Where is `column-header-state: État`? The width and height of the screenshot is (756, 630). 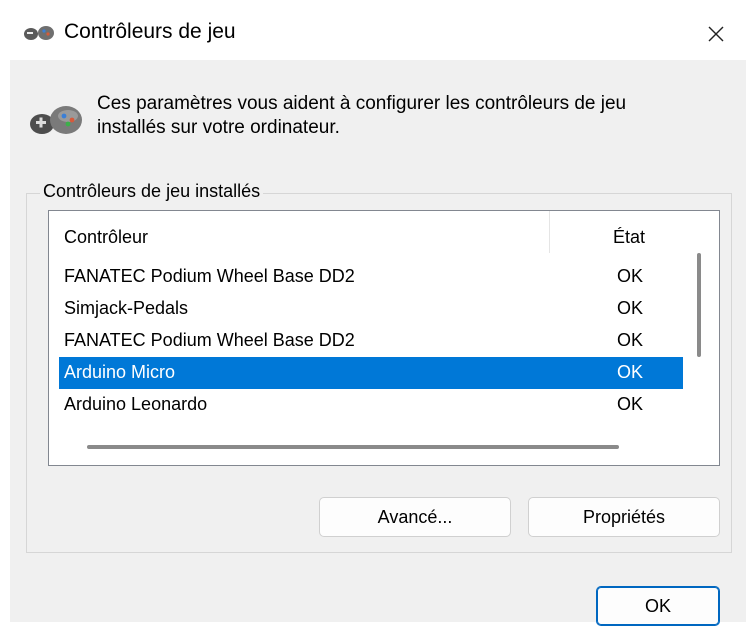 column-header-state: État is located at coordinates (629, 237).